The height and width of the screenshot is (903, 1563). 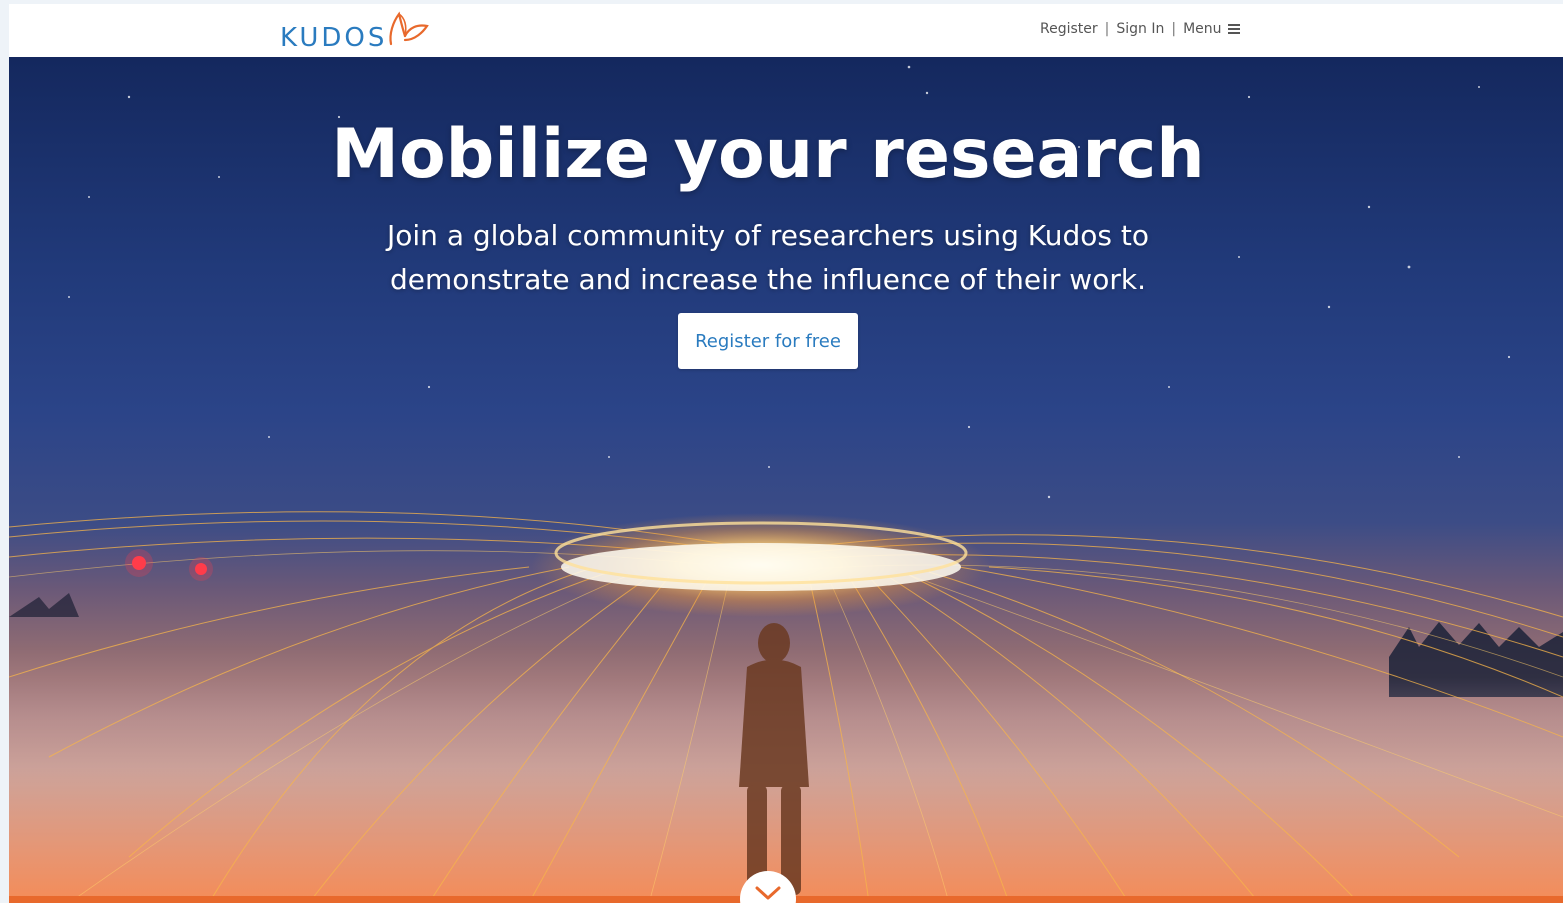 I want to click on top-navigation: Register | Sign In | Menu, so click(x=1140, y=29).